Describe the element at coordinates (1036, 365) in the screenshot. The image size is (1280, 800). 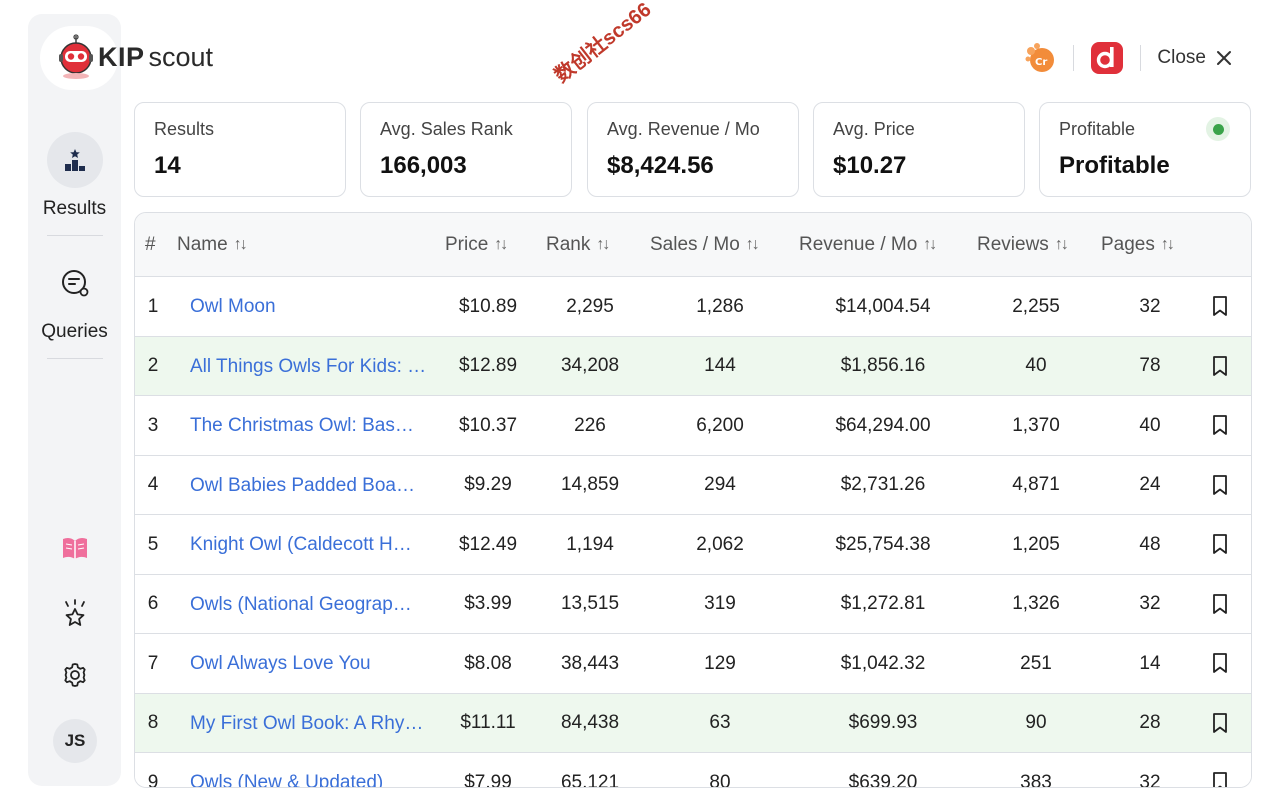
I see `cell-reviews: 40` at that location.